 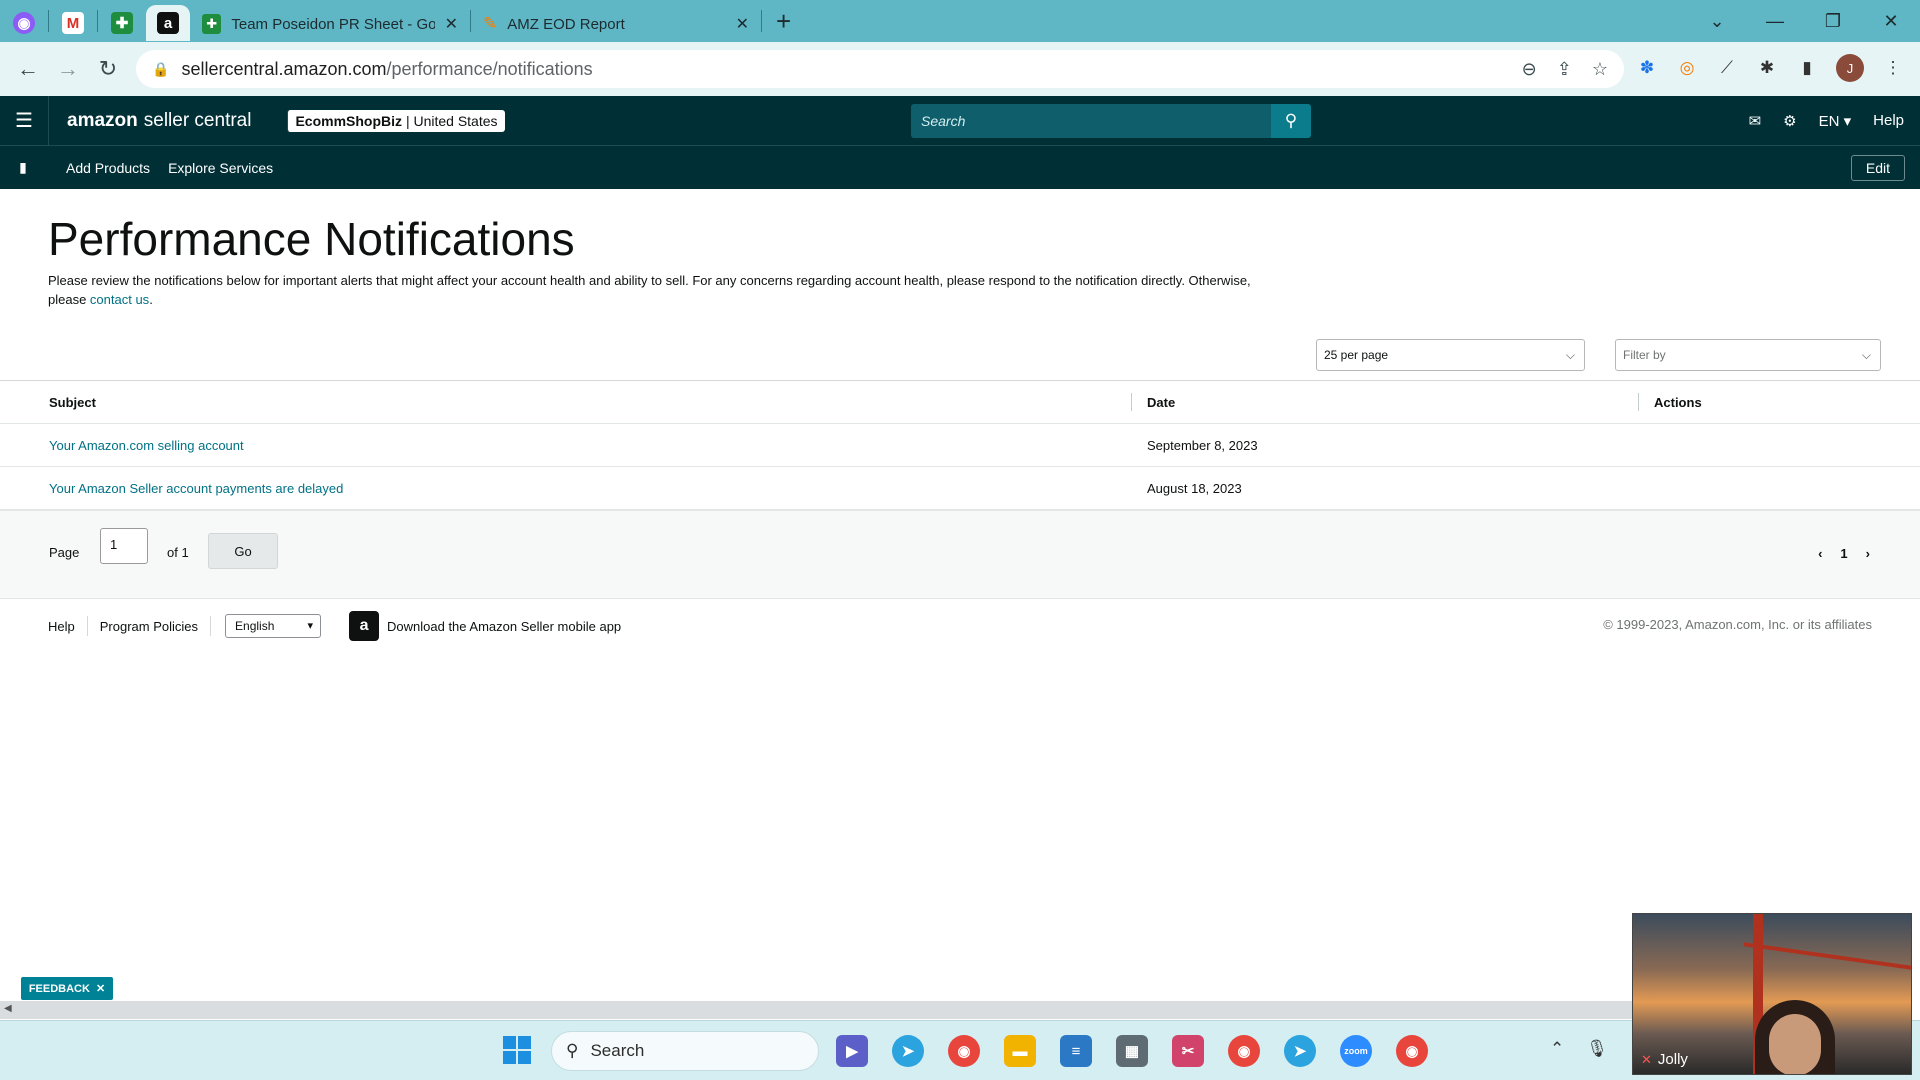 I want to click on pinned-tab-messenger: ◉, so click(x=24, y=23).